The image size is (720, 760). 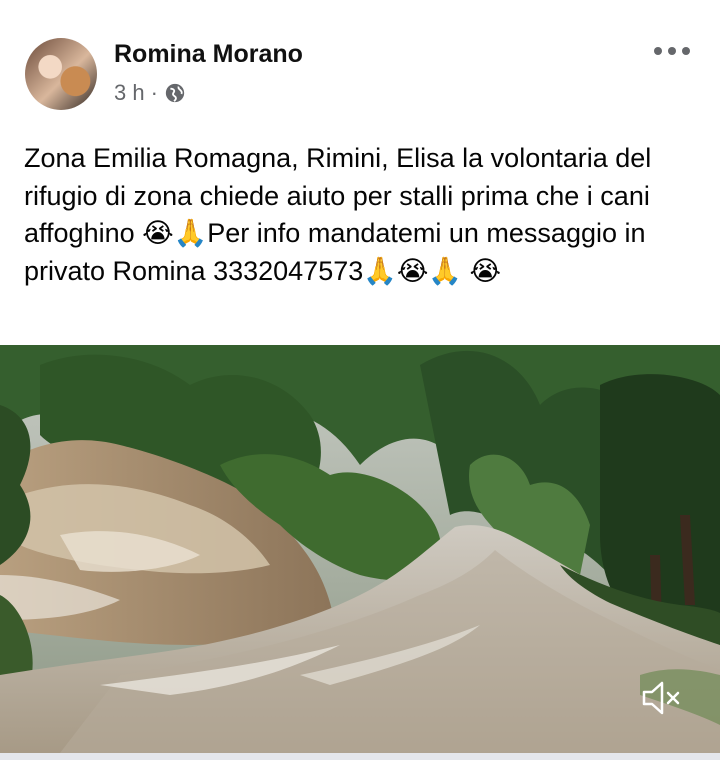 I want to click on volume-muted-icon, so click(x=662, y=698).